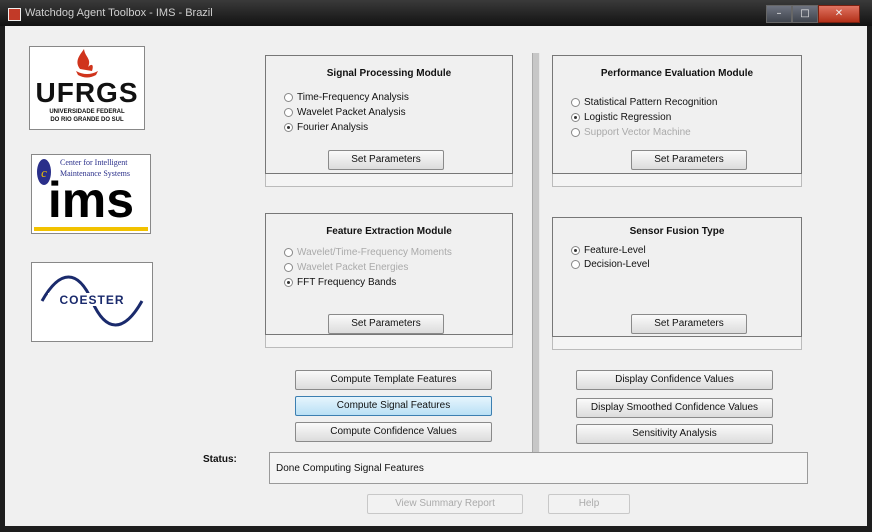 This screenshot has height=532, width=872. I want to click on sensitivity-analysis-button: Sensitivity Analysis, so click(674, 434).